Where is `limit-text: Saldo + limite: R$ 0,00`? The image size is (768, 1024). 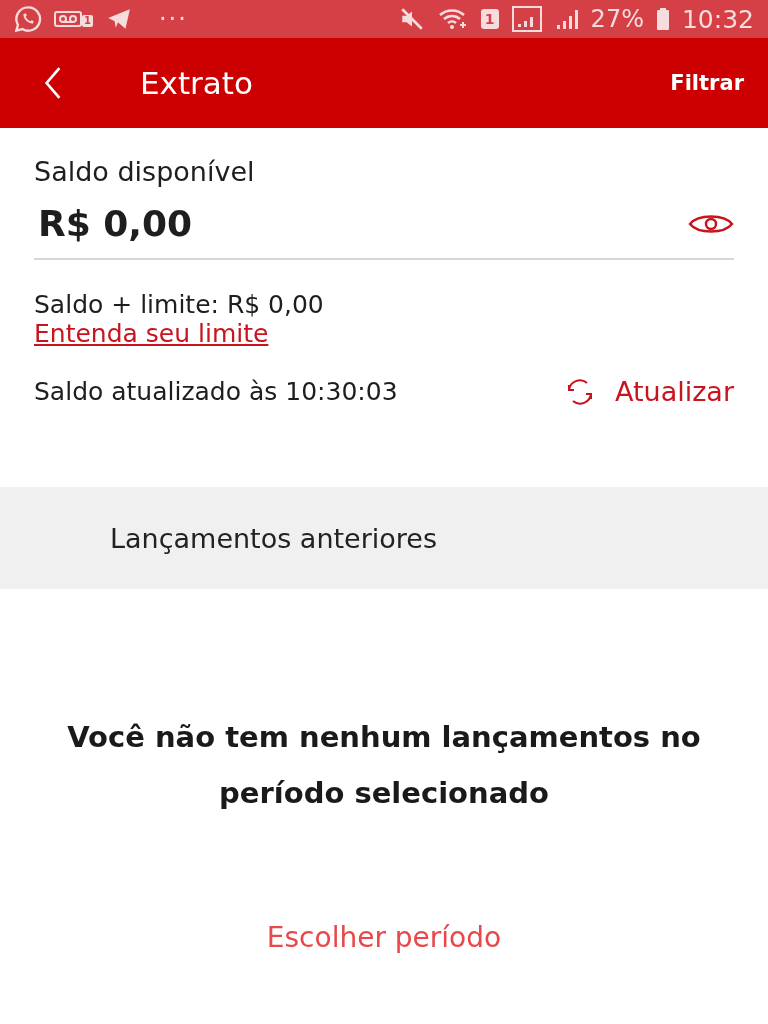
limit-text: Saldo + limite: R$ 0,00 is located at coordinates (179, 304).